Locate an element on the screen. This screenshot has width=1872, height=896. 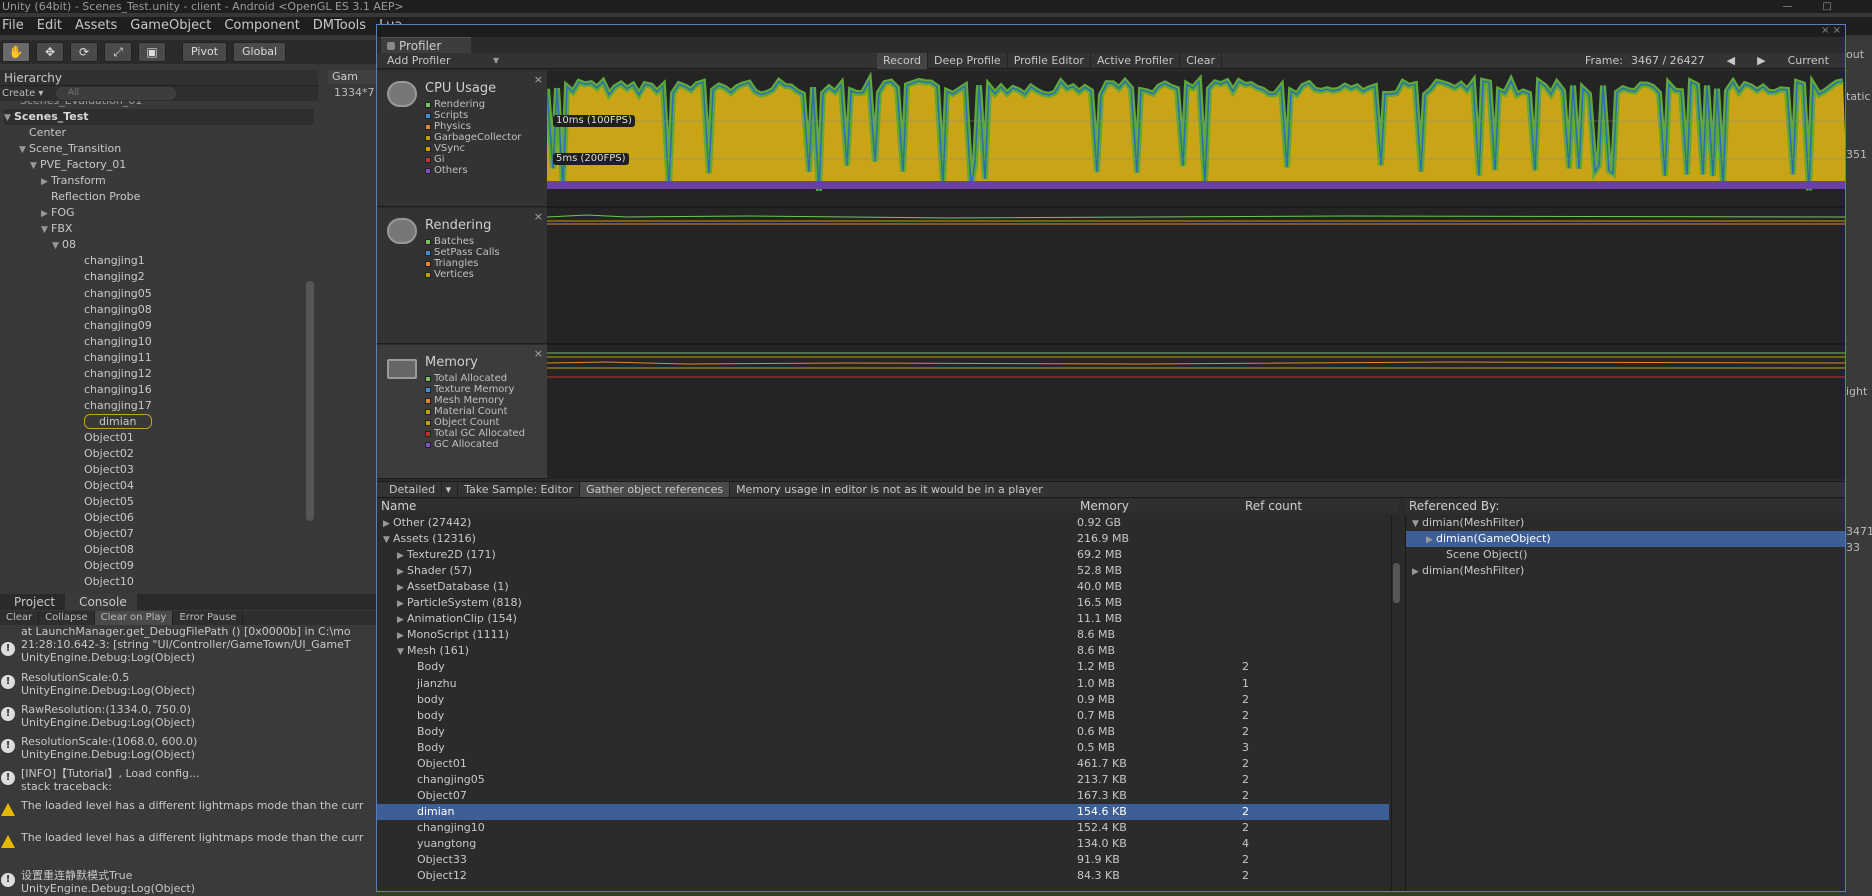
profiler-tab: Profiler is located at coordinates (426, 45).